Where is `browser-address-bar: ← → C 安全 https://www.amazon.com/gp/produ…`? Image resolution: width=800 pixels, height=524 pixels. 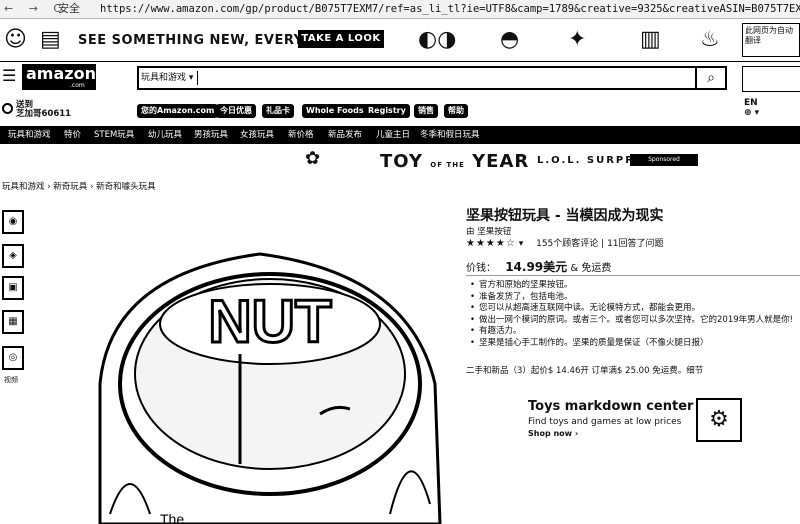 browser-address-bar: ← → C 安全 https://www.amazon.com/gp/produ… is located at coordinates (400, 9).